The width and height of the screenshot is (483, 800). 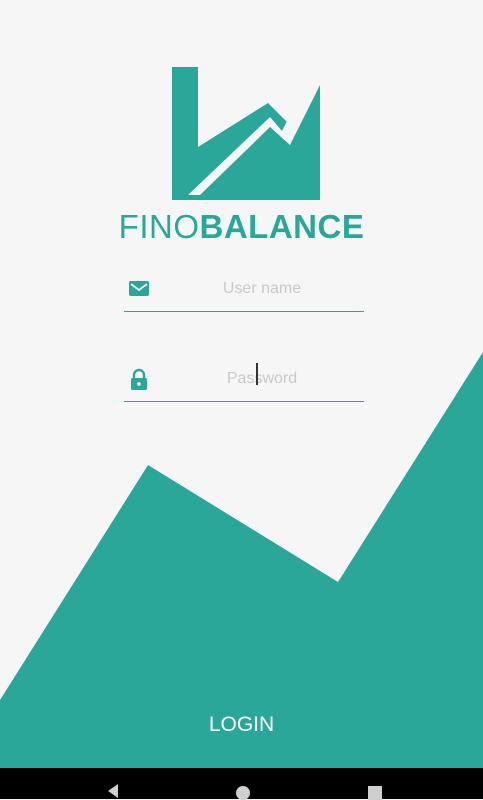 I want to click on logo-icon, so click(x=246, y=132).